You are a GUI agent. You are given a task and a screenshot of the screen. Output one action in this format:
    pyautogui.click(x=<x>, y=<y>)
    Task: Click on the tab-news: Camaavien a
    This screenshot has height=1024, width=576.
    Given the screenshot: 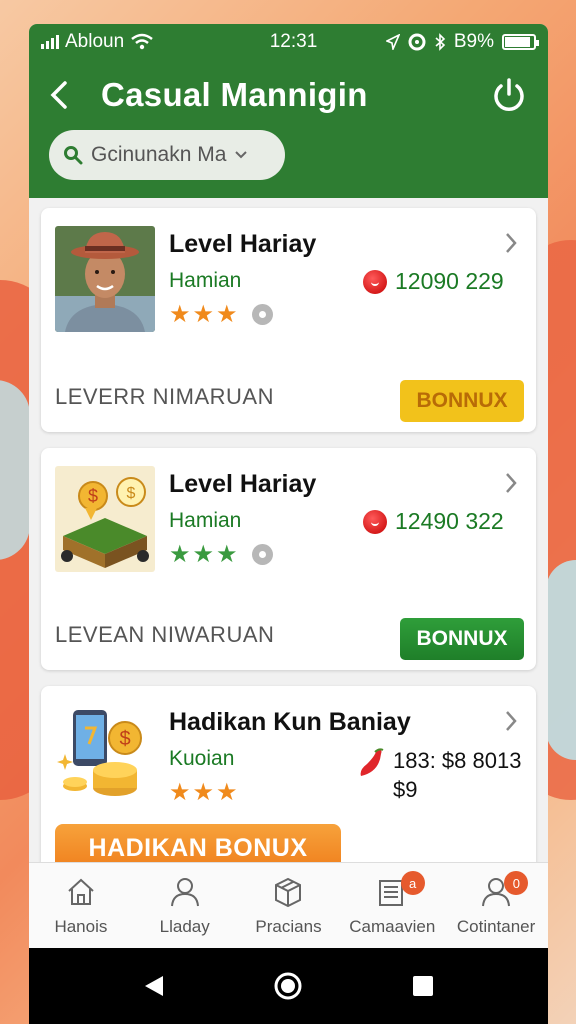 What is the action you would take?
    pyautogui.click(x=392, y=905)
    